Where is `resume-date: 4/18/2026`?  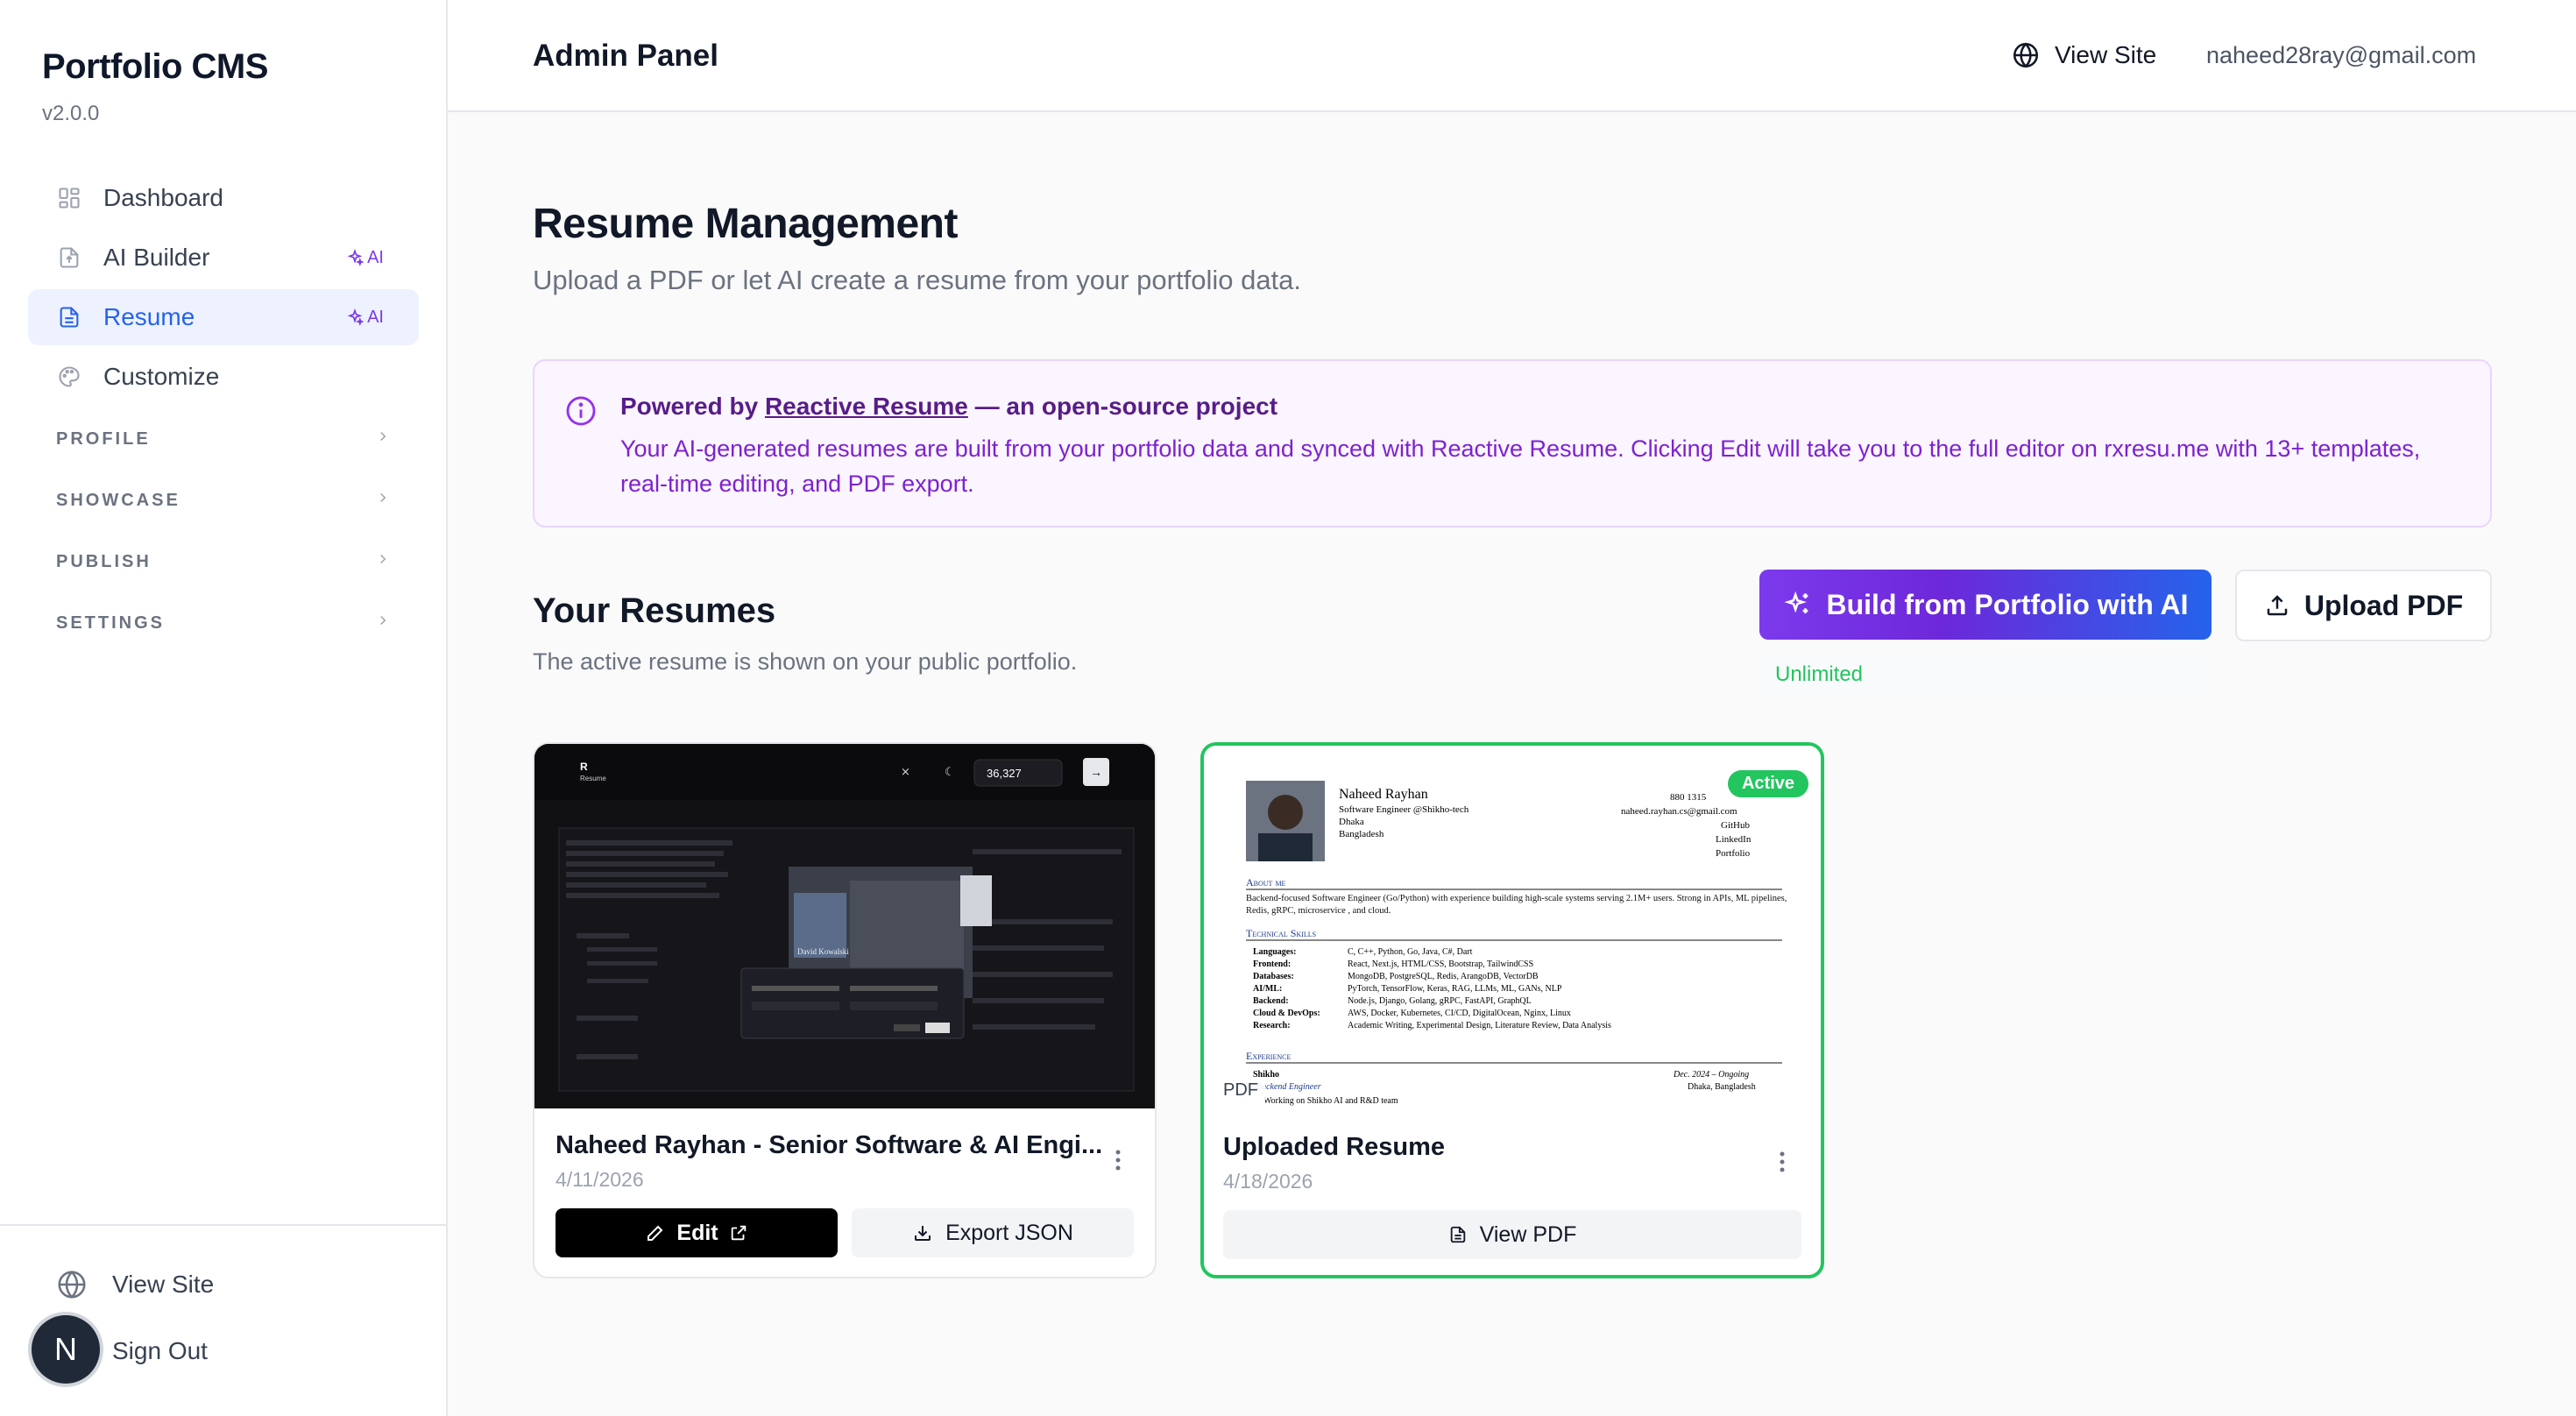 resume-date: 4/18/2026 is located at coordinates (1268, 1181).